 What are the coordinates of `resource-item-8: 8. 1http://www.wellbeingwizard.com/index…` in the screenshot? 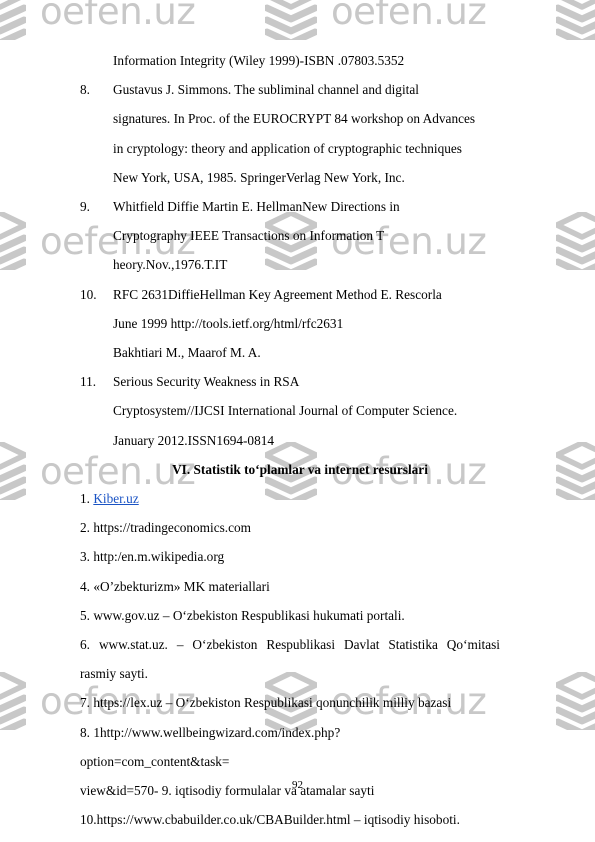 It's located at (290, 732).